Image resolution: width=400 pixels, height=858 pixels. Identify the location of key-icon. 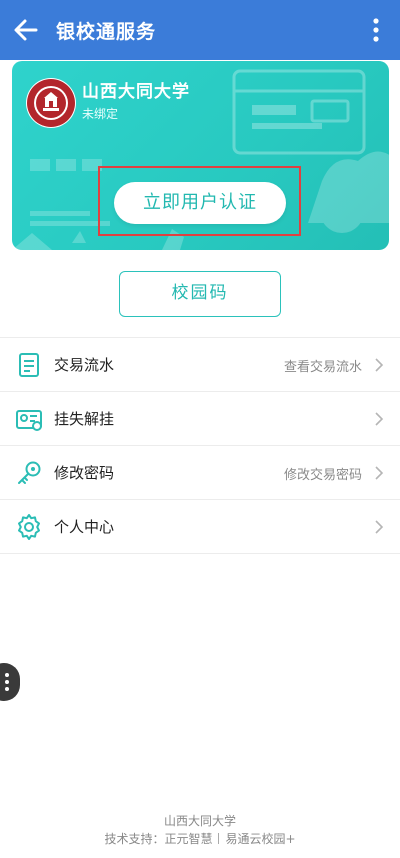
(29, 472).